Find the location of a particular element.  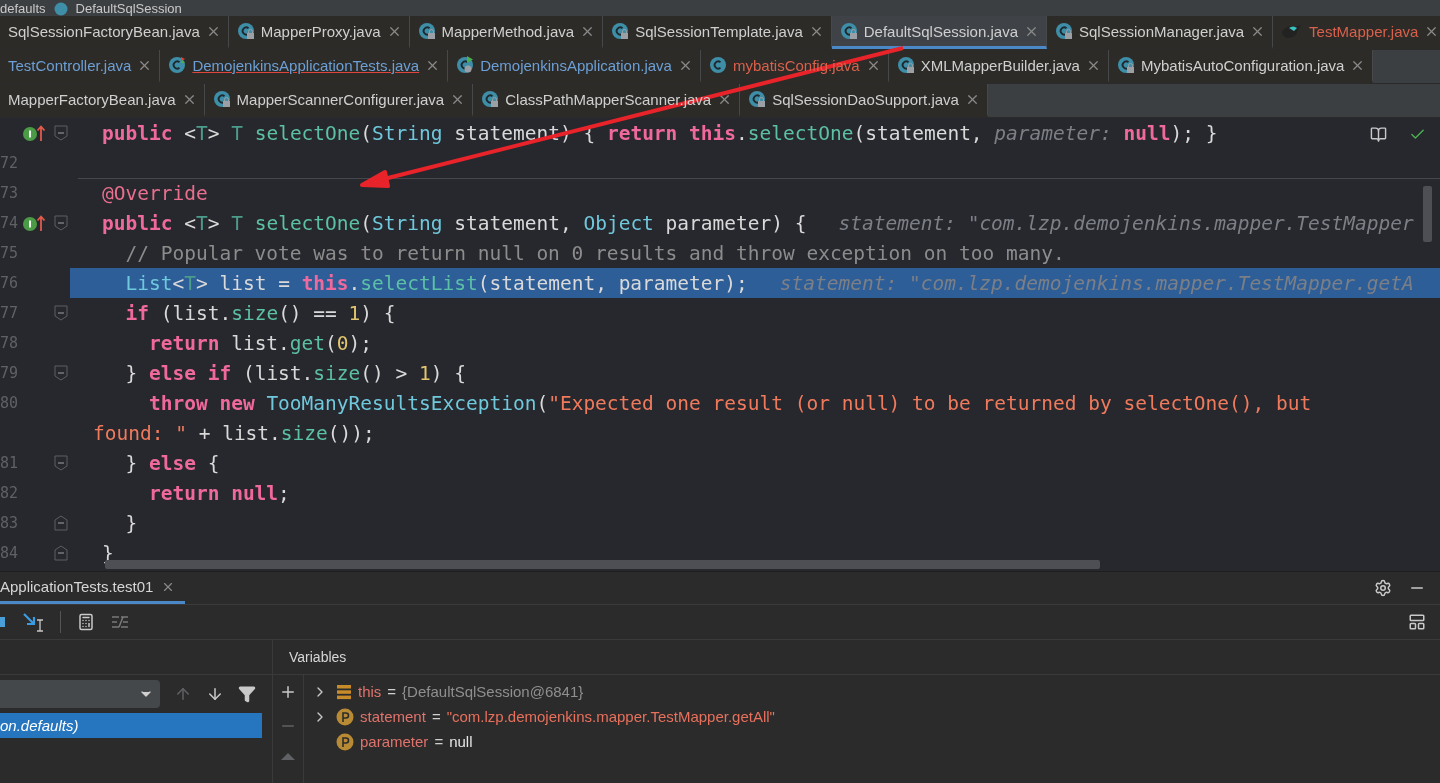

code-line: } is located at coordinates (131, 523).